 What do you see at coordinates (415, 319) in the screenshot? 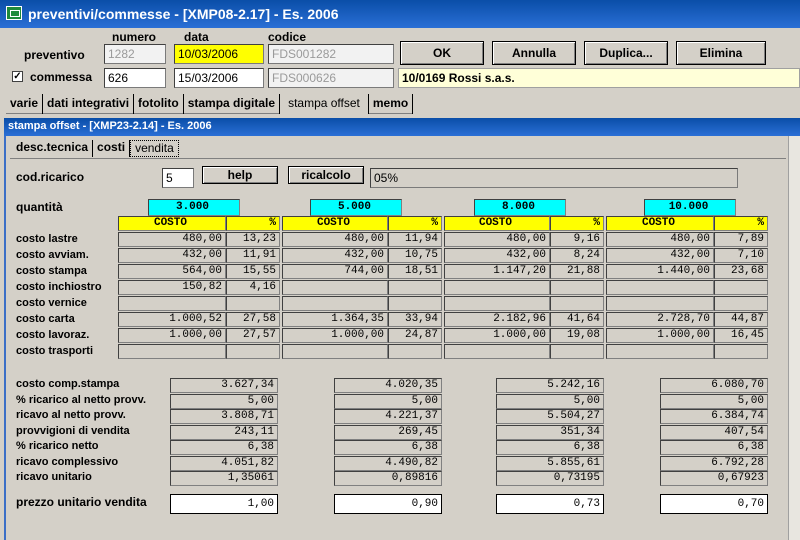
I see `cost-percent-cell: 33,94` at bounding box center [415, 319].